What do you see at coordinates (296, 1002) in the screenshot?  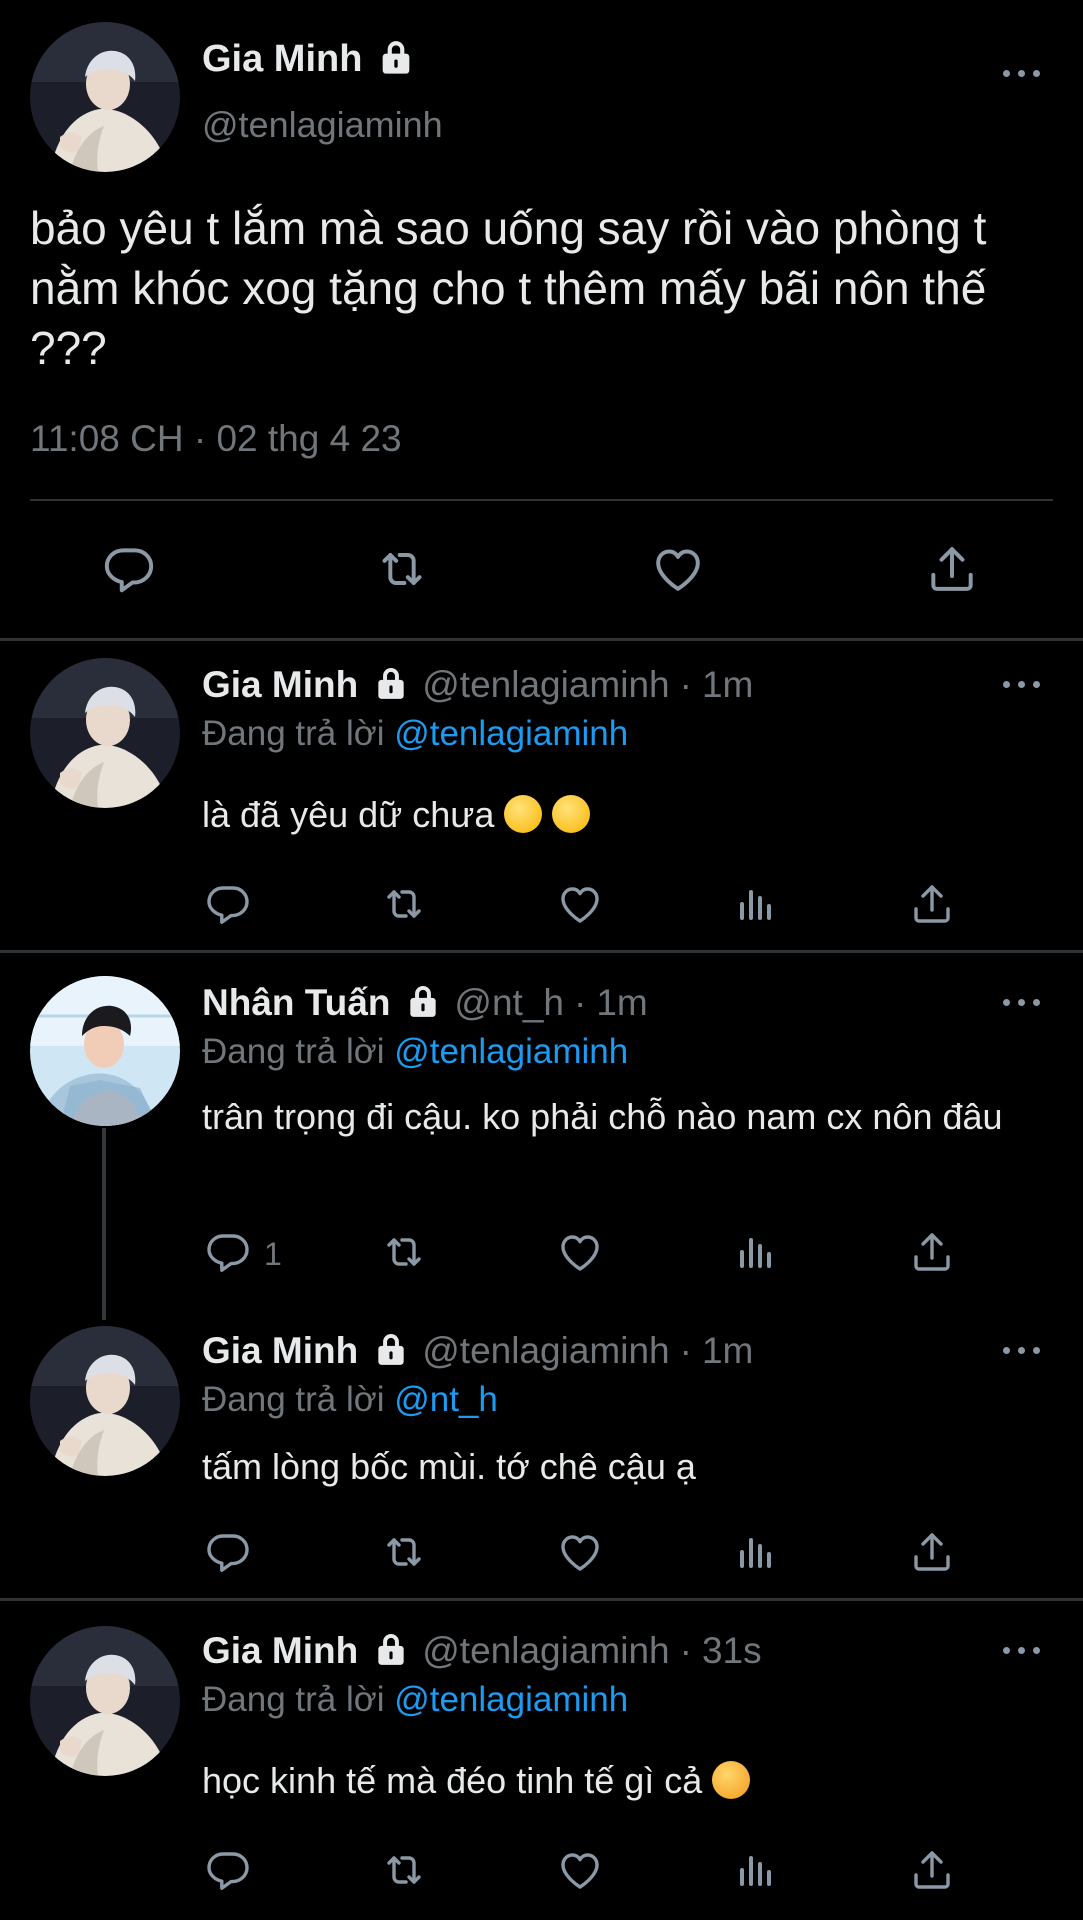 I see `author-name: Nhân Tuấn` at bounding box center [296, 1002].